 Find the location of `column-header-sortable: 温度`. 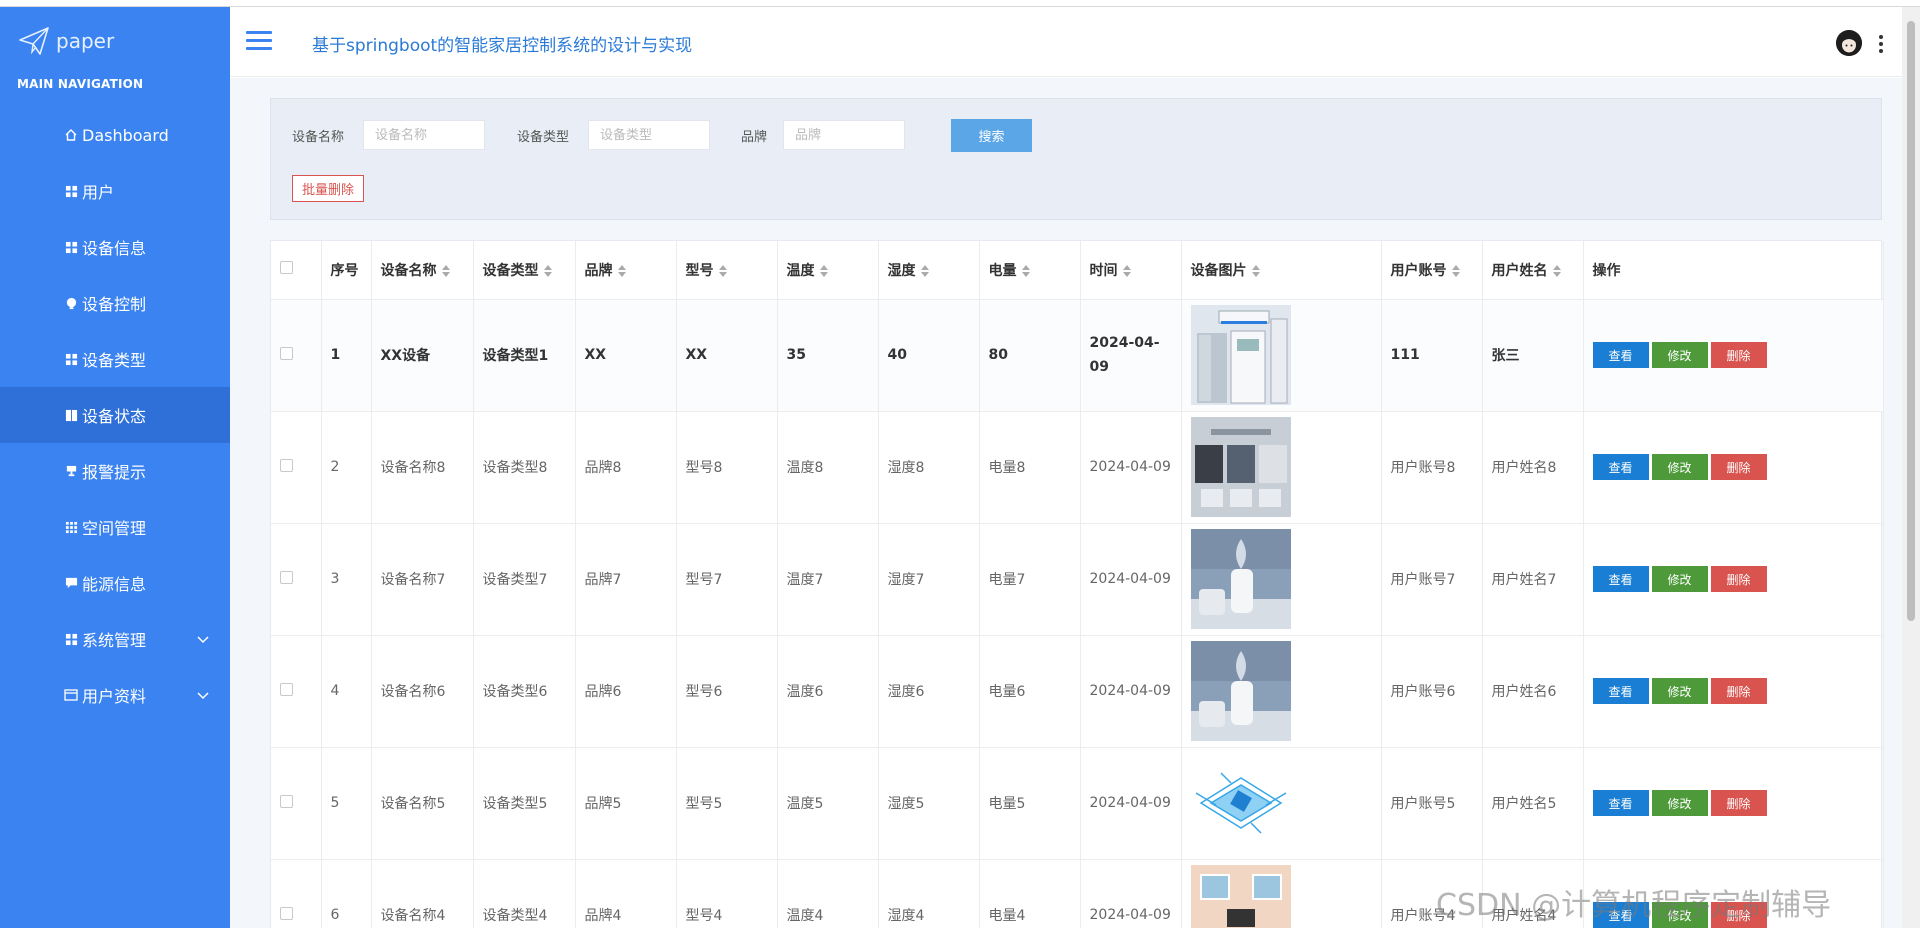

column-header-sortable: 温度 is located at coordinates (828, 270).